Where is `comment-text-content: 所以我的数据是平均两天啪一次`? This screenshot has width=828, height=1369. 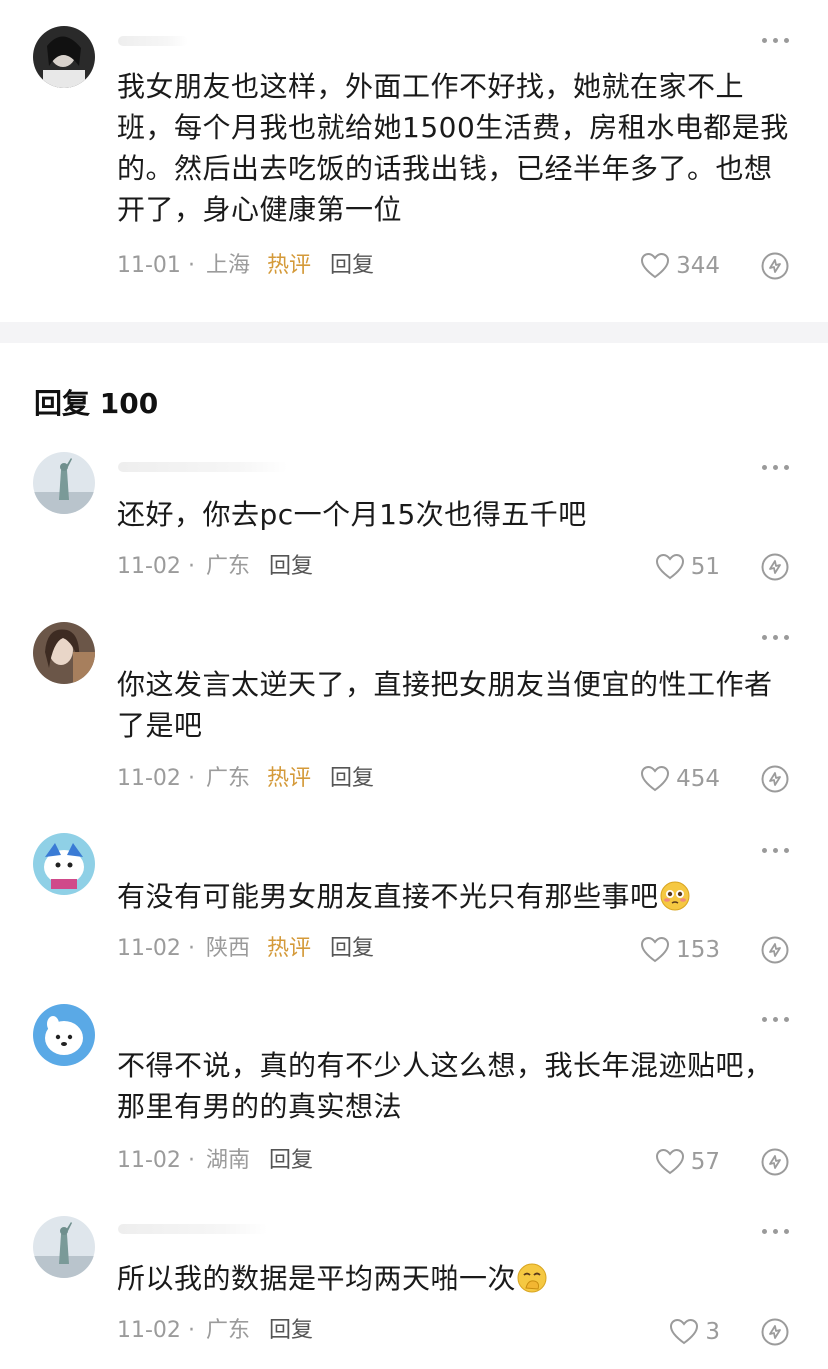 comment-text-content: 所以我的数据是平均两天啪一次 is located at coordinates (317, 1278).